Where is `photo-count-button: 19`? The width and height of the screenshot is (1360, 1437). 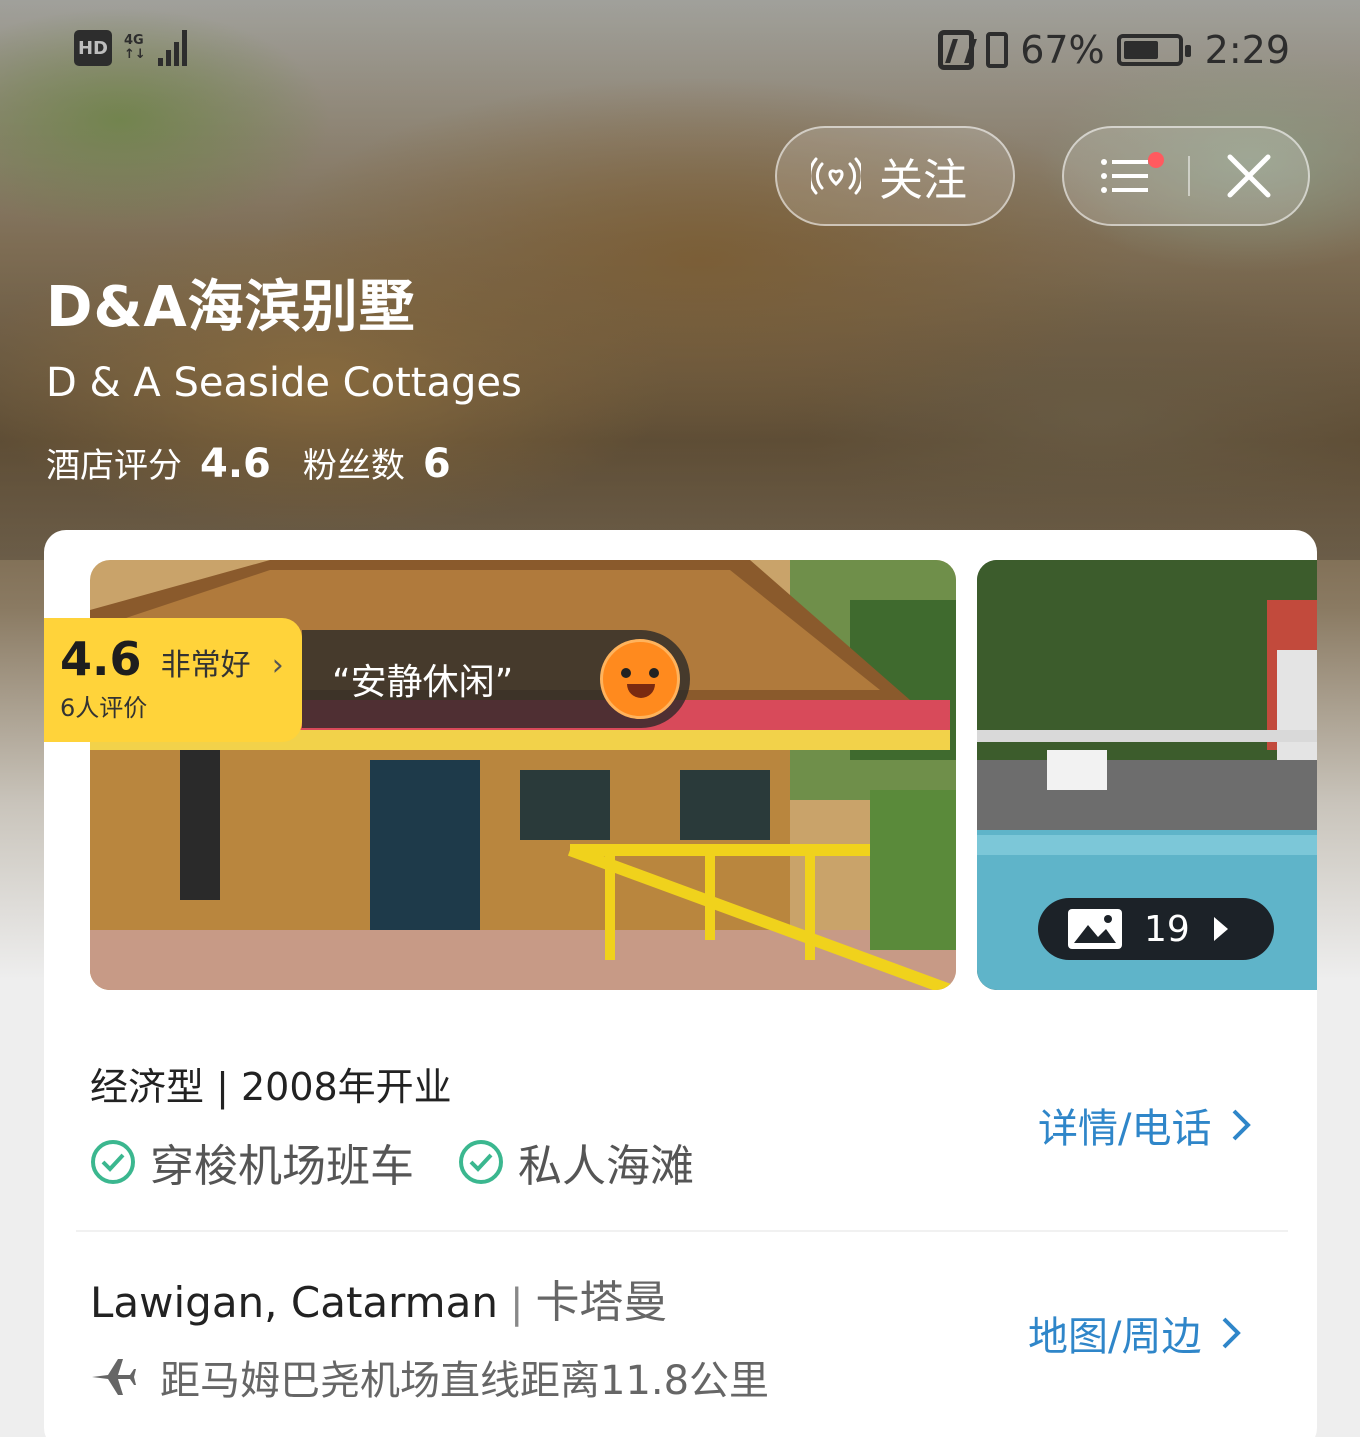 photo-count-button: 19 is located at coordinates (1156, 929).